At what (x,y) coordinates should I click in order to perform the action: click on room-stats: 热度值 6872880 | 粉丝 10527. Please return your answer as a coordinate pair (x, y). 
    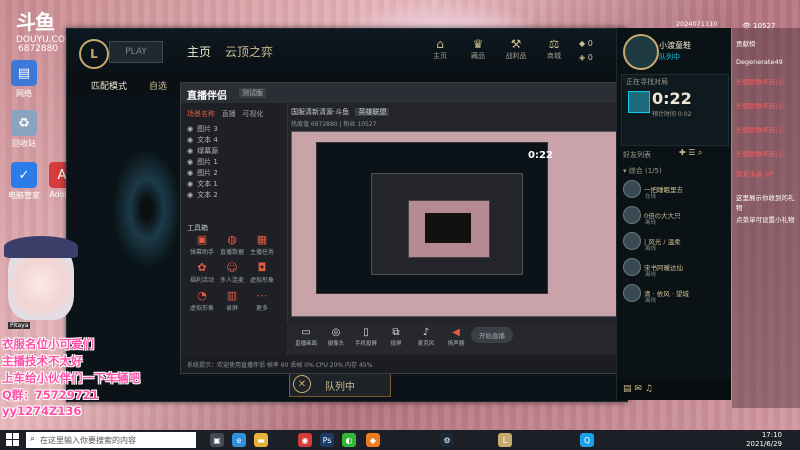
    Looking at the image, I should click on (334, 124).